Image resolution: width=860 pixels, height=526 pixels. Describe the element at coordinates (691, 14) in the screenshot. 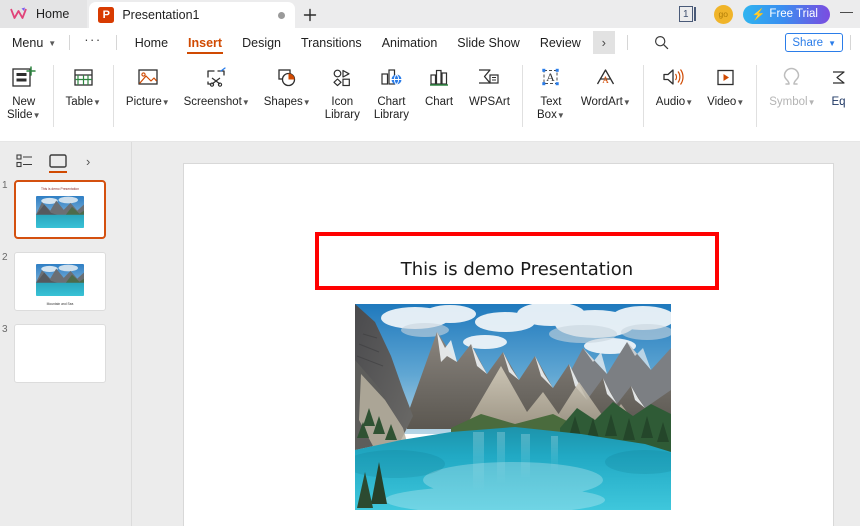

I see `document-count-badge: 1` at that location.